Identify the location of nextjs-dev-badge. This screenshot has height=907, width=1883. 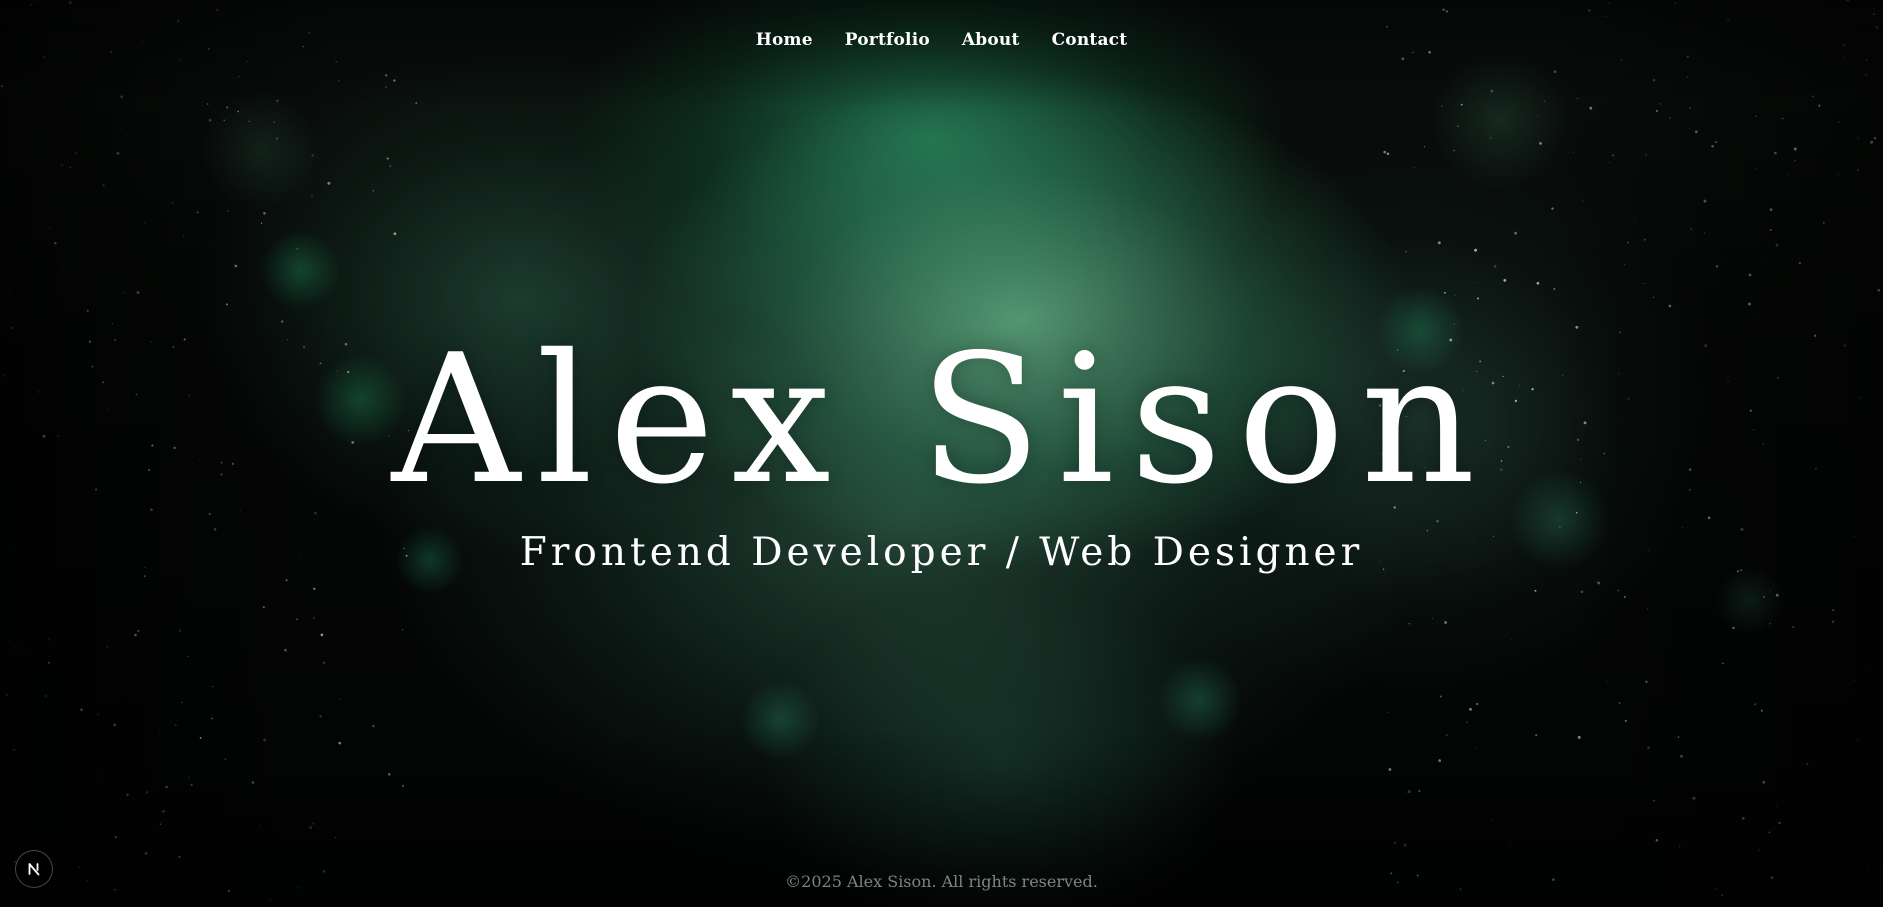
(34, 869).